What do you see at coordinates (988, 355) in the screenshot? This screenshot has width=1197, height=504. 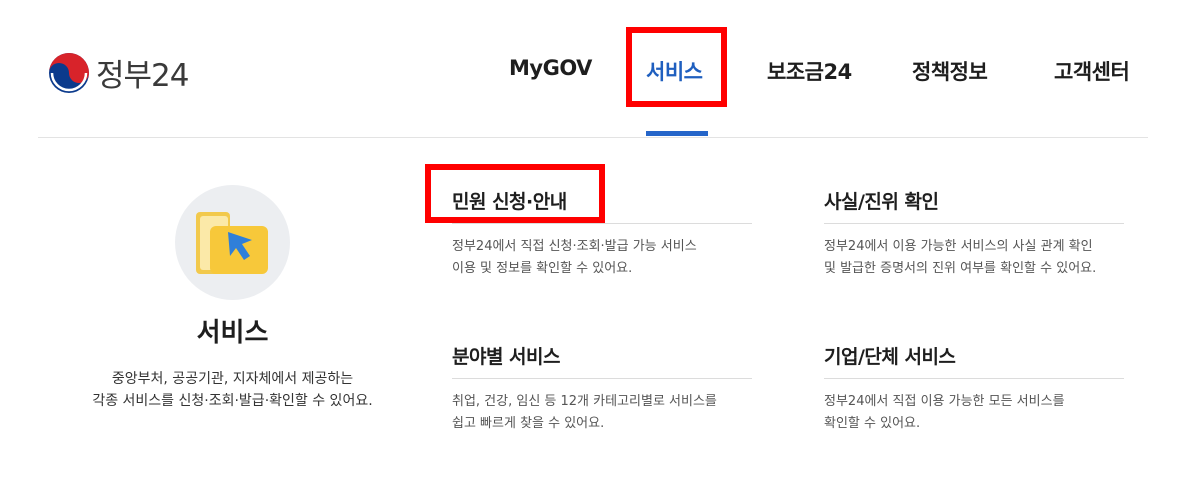 I see `menu-title-business-services: 기업/단체 서비스` at bounding box center [988, 355].